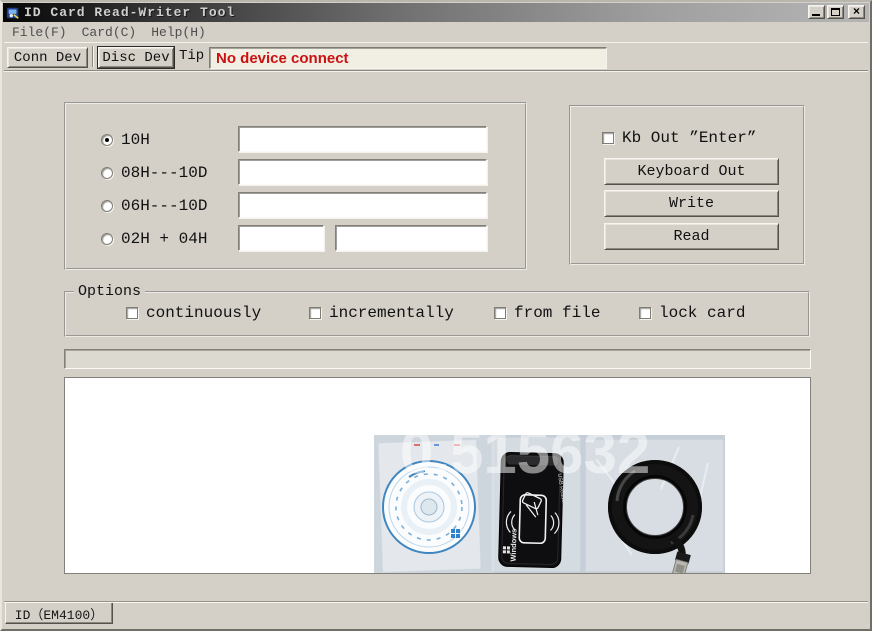 The width and height of the screenshot is (872, 631). Describe the element at coordinates (164, 173) in the screenshot. I see `radio-08h-10d-label: 08H---10D` at that location.